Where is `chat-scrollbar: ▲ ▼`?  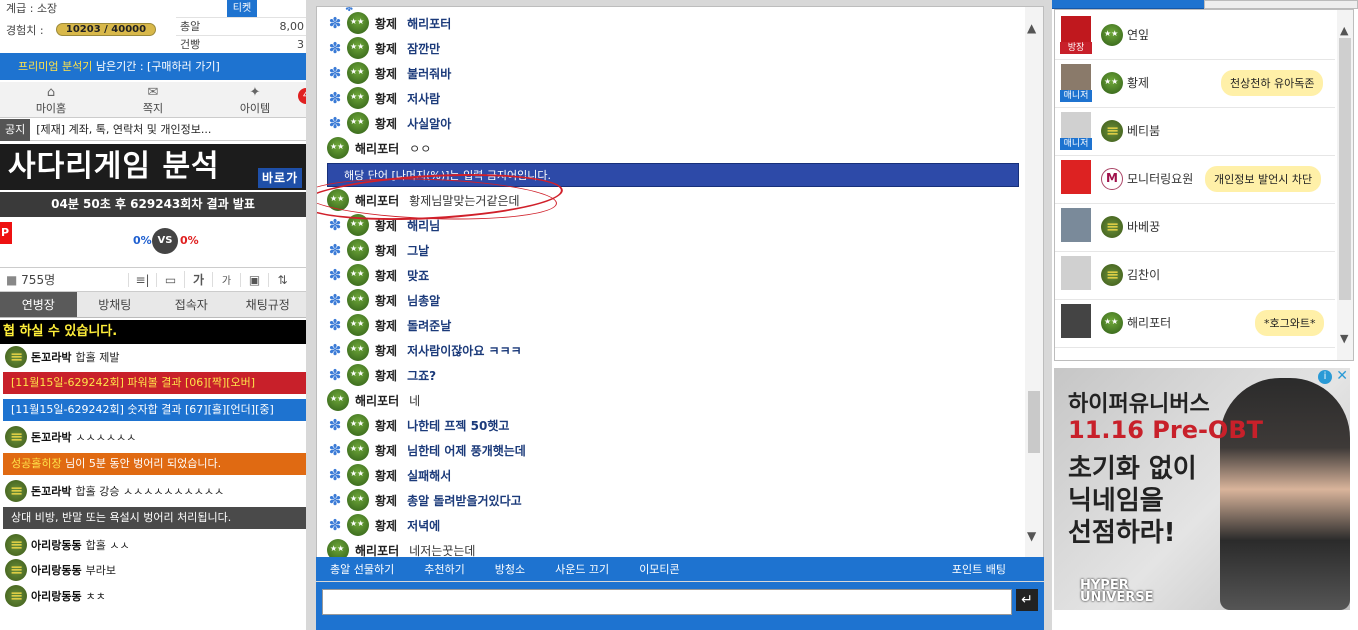 chat-scrollbar: ▲ ▼ is located at coordinates (1034, 282).